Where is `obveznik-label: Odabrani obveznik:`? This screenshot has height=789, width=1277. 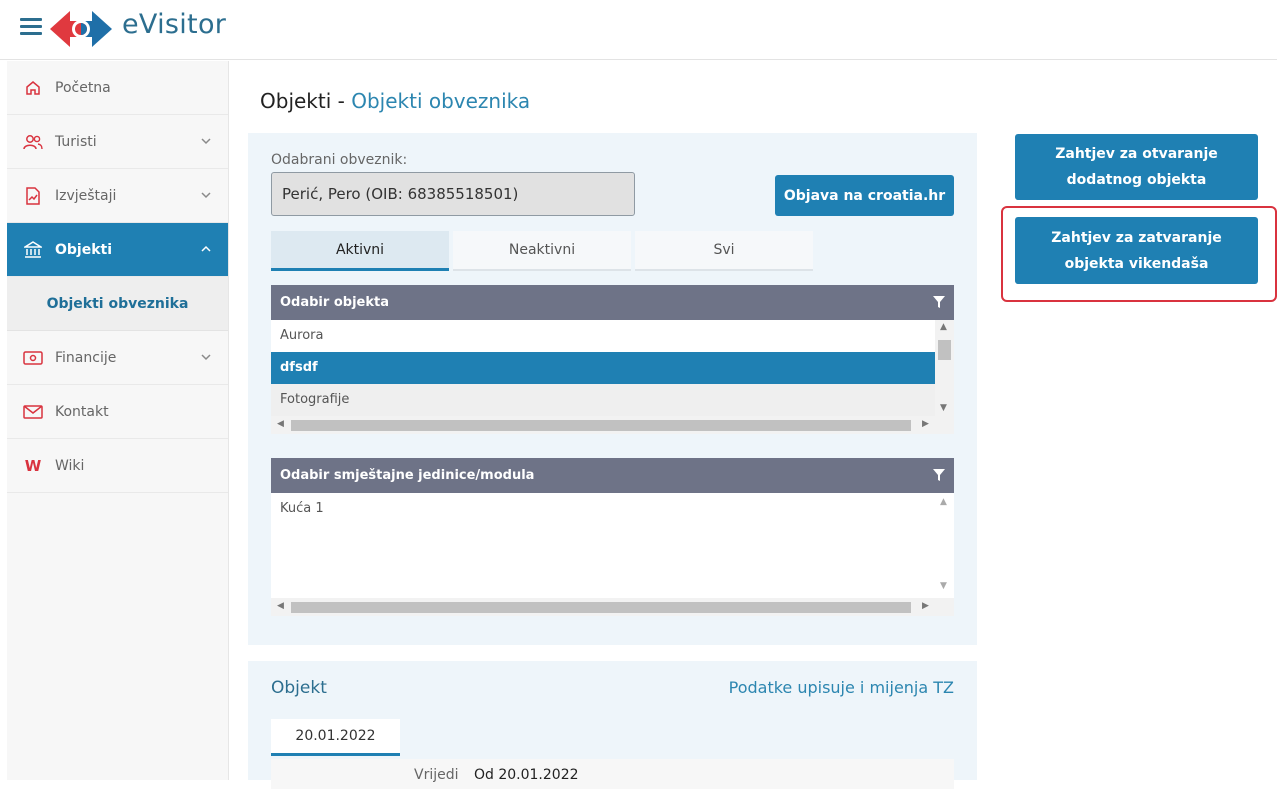
obveznik-label: Odabrani obveznik: is located at coordinates (339, 160).